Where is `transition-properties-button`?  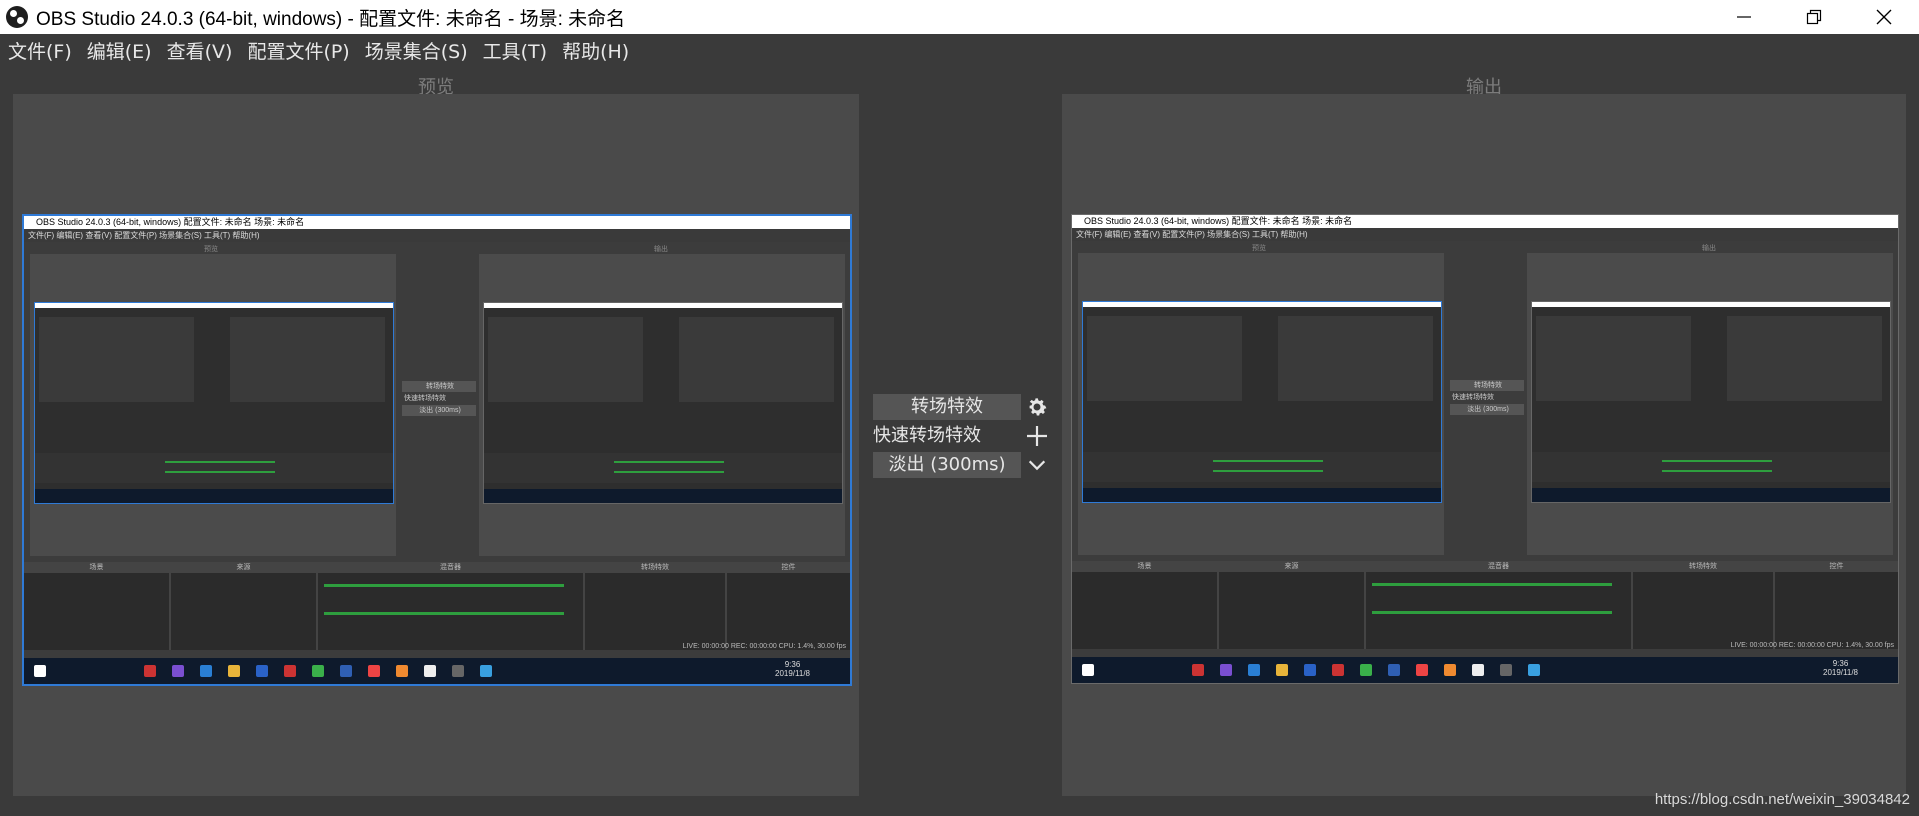
transition-properties-button is located at coordinates (1037, 407).